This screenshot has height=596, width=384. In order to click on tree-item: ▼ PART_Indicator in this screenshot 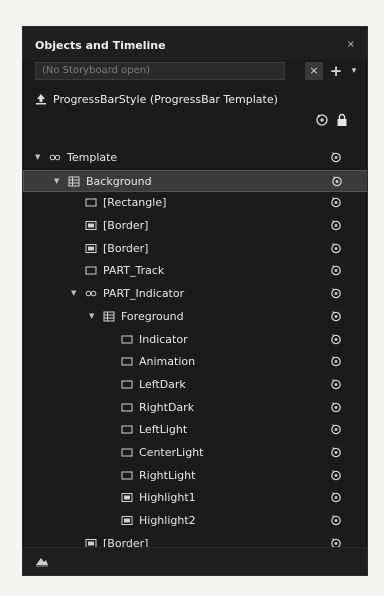, I will do `click(195, 294)`.